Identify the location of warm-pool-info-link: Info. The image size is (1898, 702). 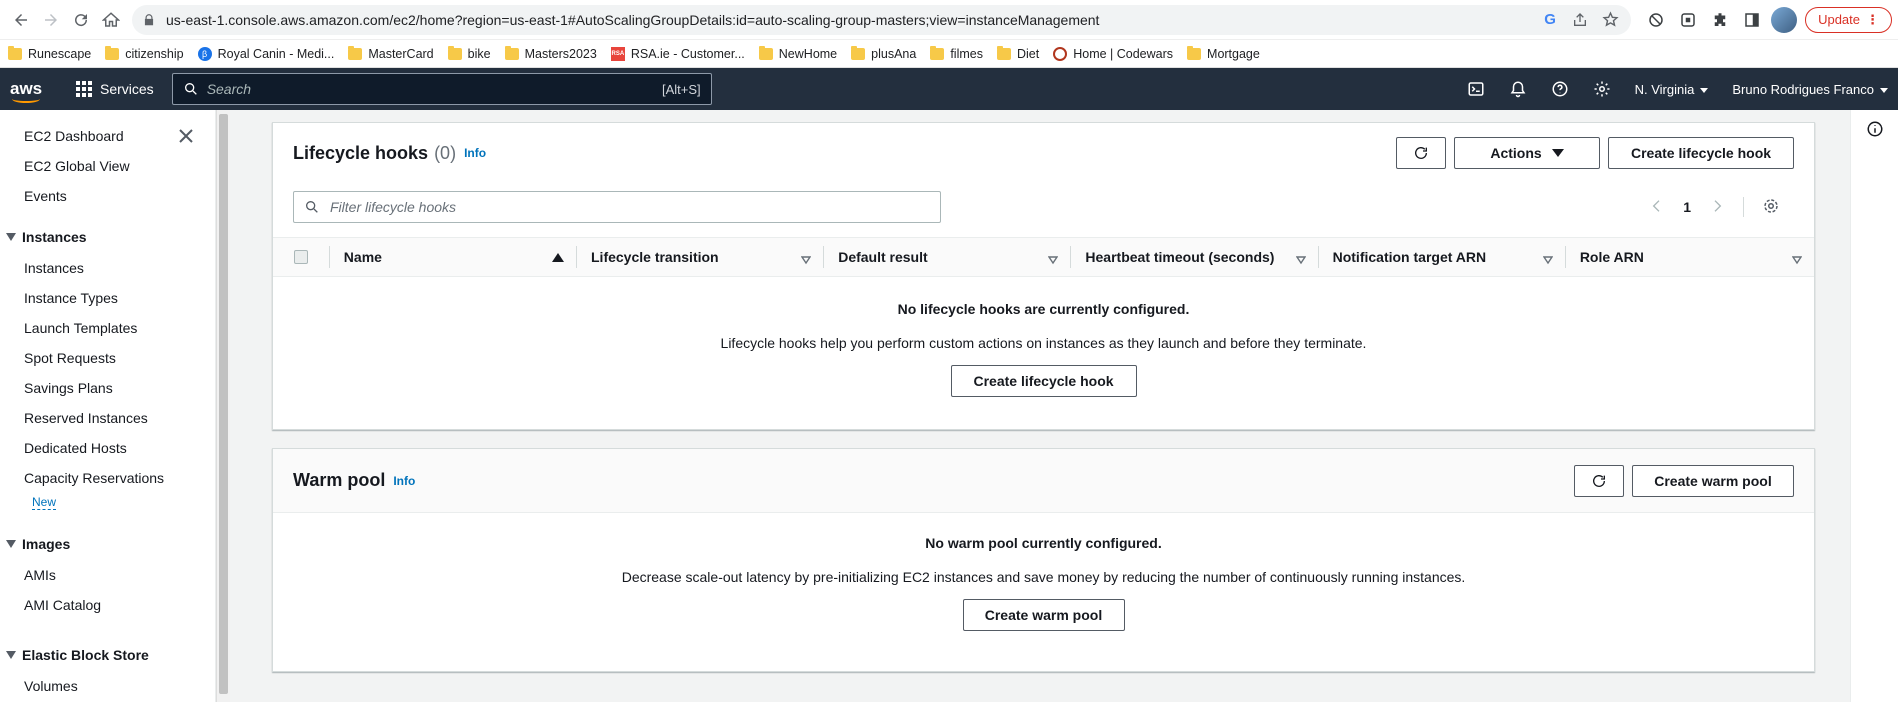
(404, 481).